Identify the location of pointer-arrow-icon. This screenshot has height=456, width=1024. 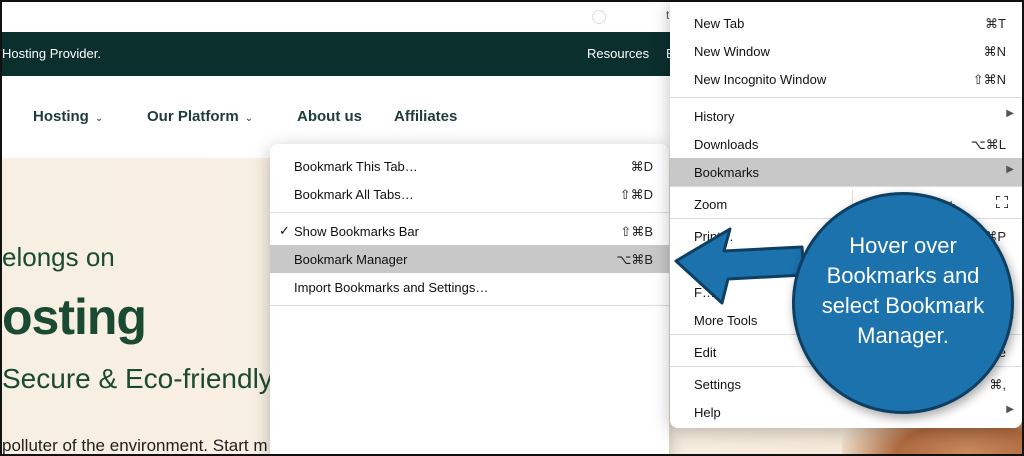
(740, 266).